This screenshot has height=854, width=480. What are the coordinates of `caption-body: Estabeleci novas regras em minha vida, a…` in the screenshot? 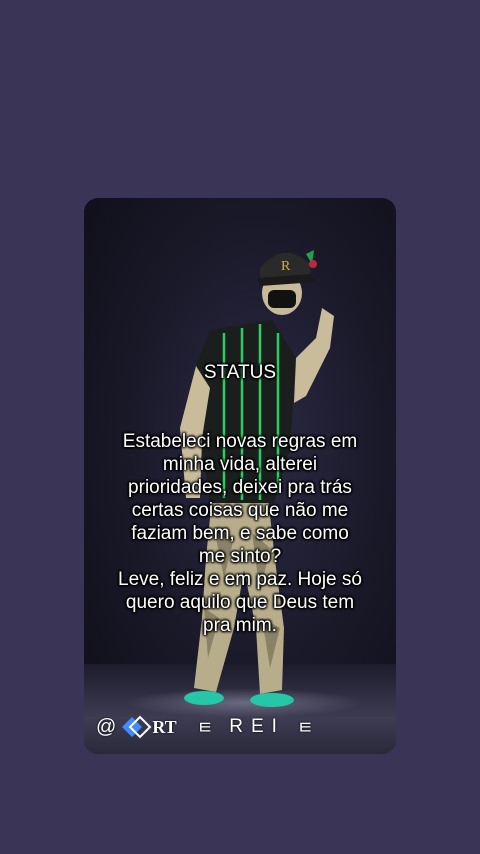 It's located at (240, 533).